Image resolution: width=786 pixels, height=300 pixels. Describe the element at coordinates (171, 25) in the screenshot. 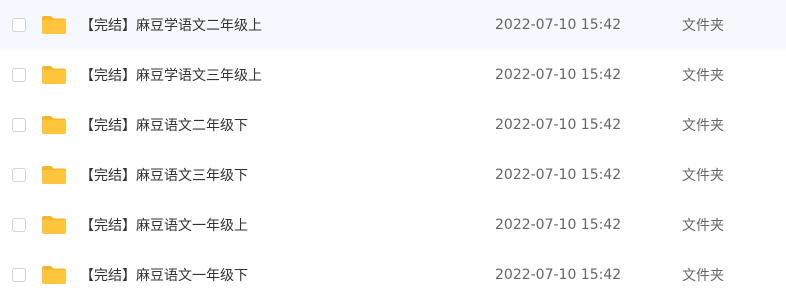

I see `file-name: 【完结】麻豆学语文二年级上` at that location.